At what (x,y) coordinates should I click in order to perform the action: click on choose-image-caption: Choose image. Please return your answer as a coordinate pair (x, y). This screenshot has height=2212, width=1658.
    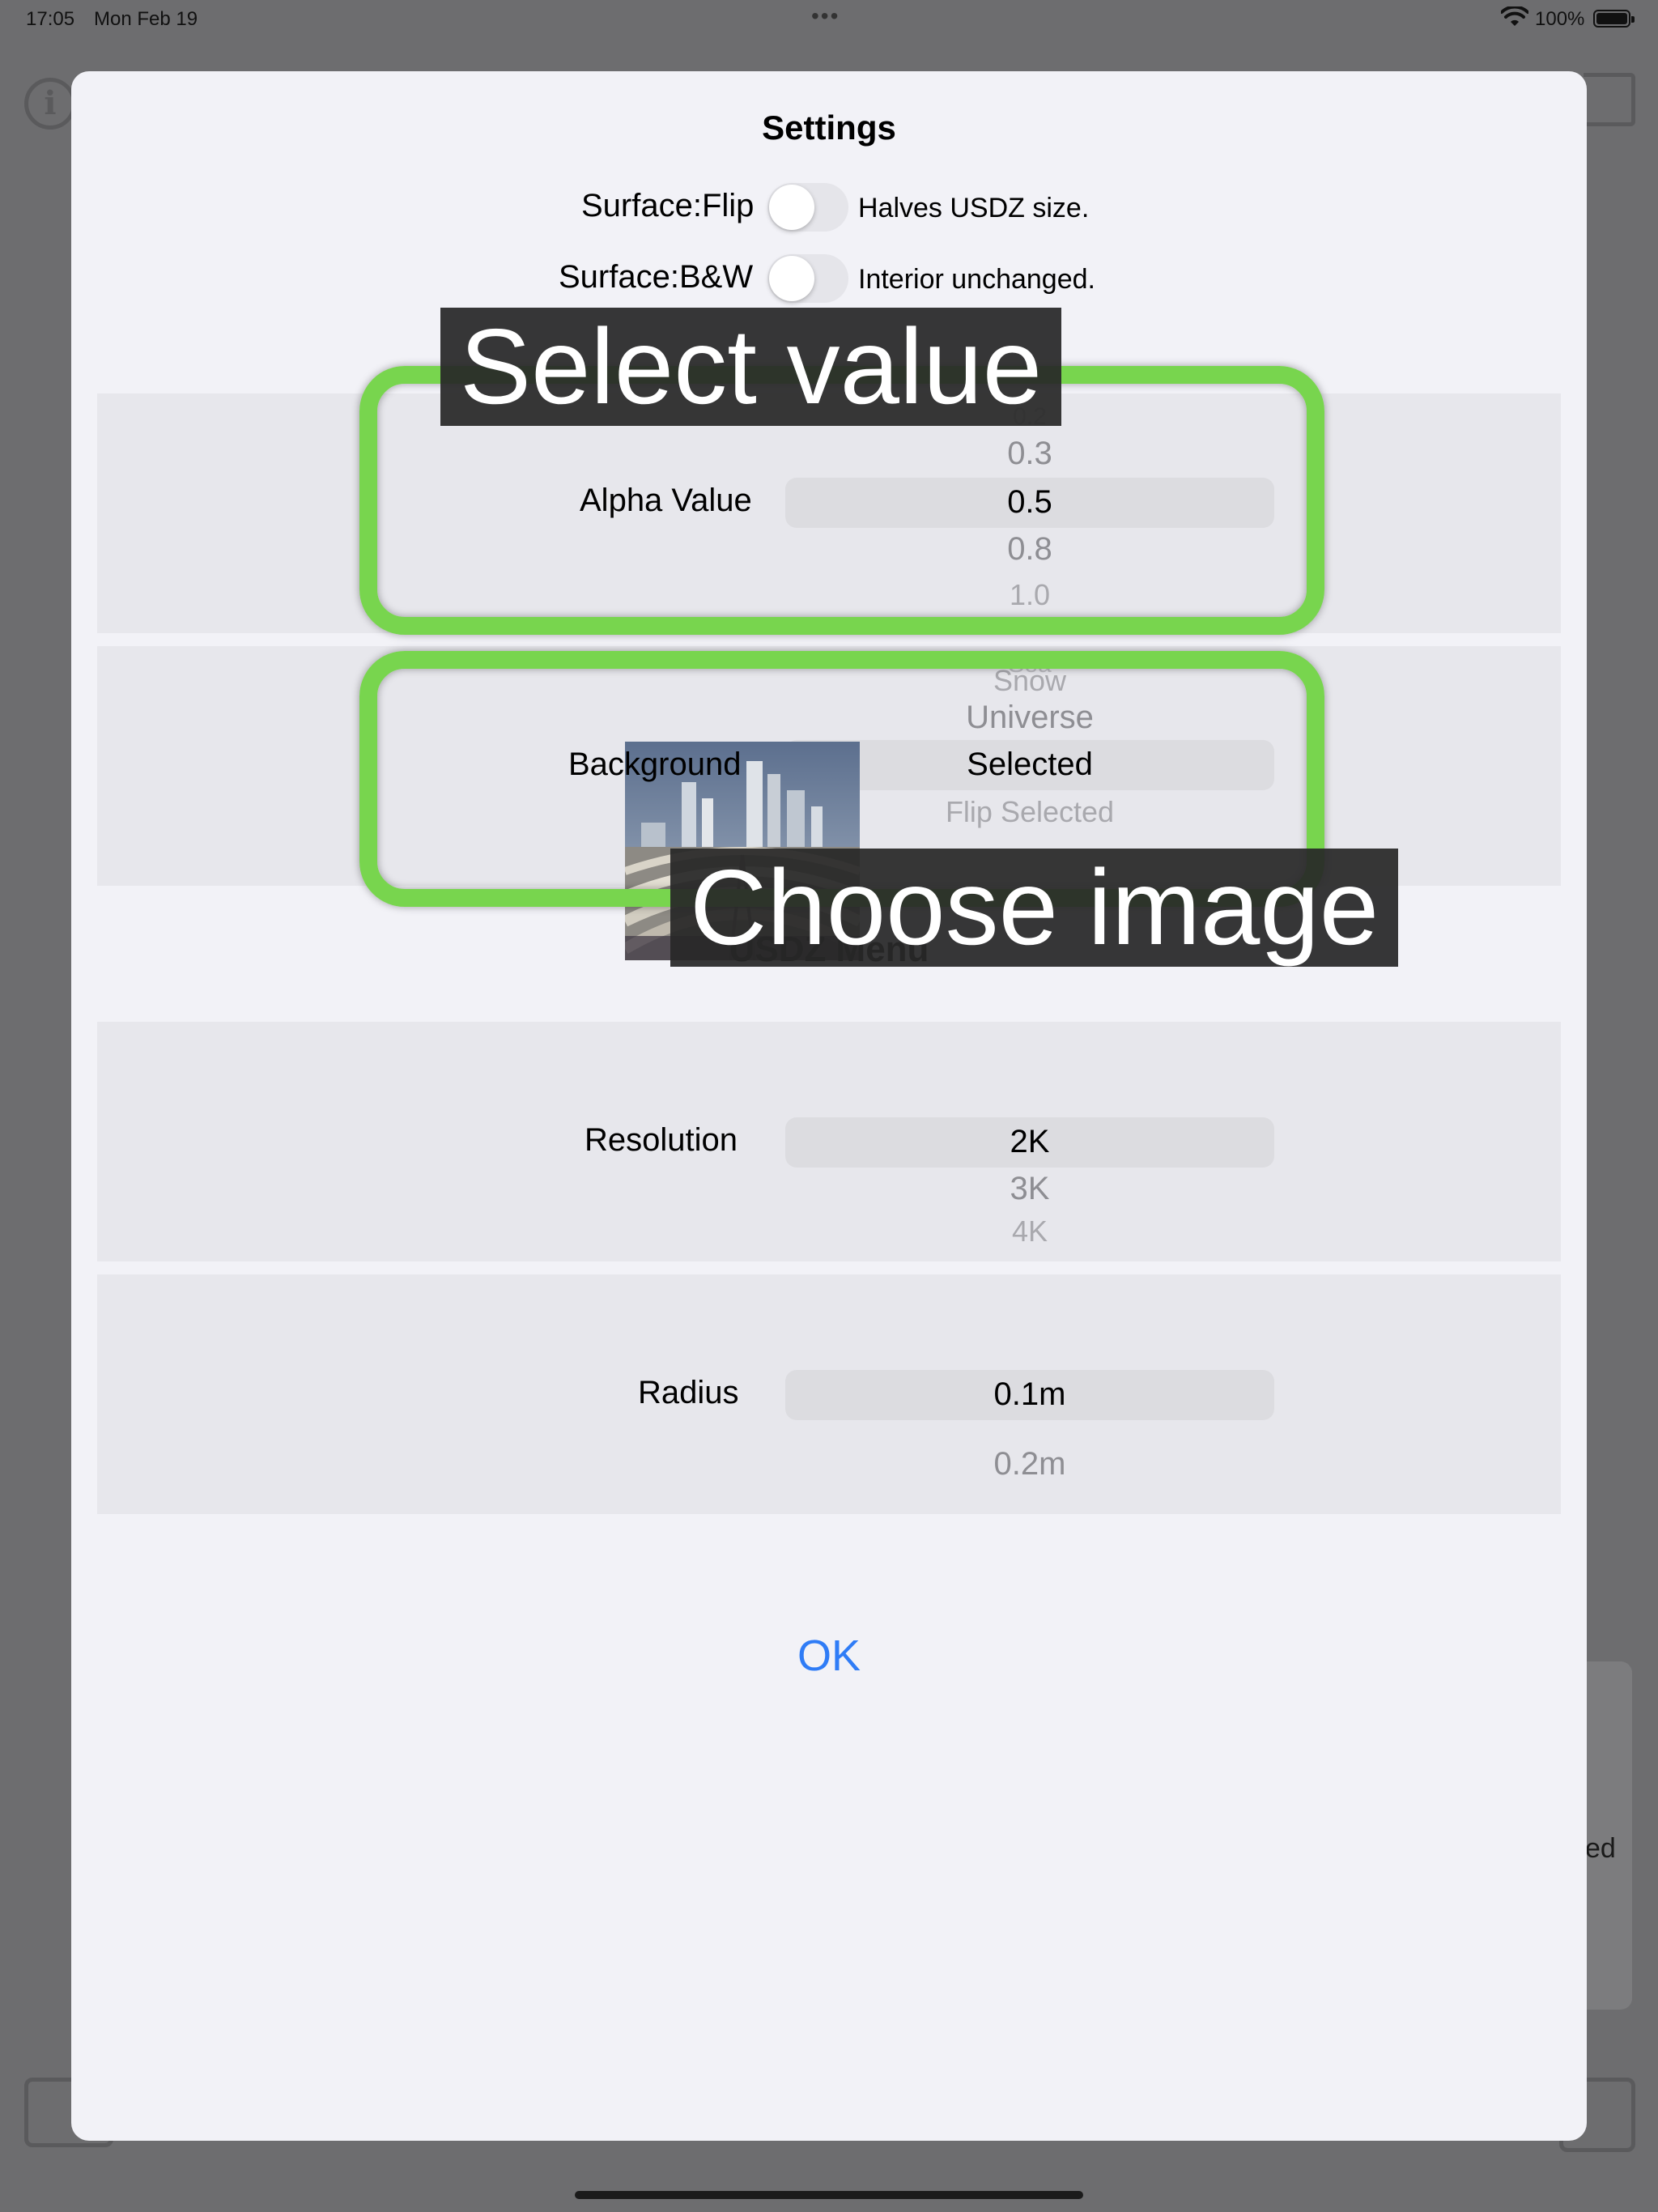
    Looking at the image, I should click on (1034, 908).